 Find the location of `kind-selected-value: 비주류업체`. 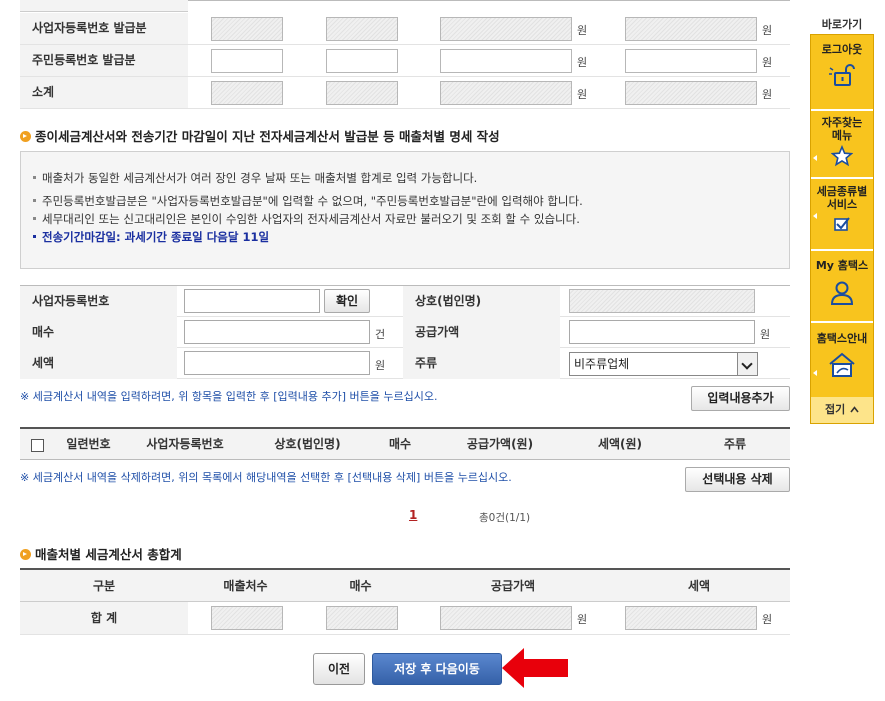

kind-selected-value: 비주류업체 is located at coordinates (602, 364).